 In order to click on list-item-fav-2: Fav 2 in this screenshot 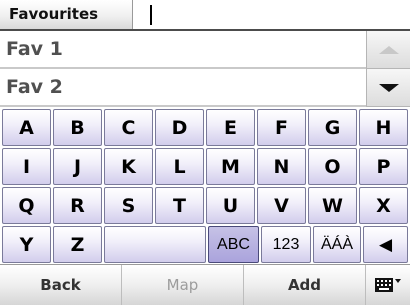, I will do `click(183, 88)`.